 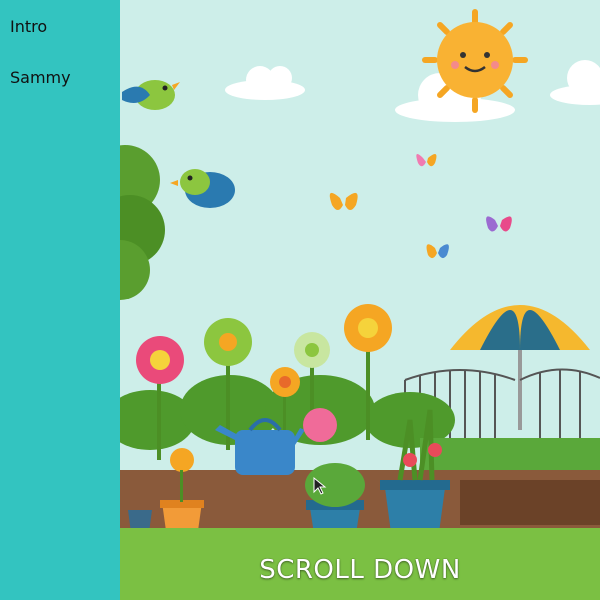 I want to click on sidebar-item-sammy: Sammy, so click(x=40, y=77).